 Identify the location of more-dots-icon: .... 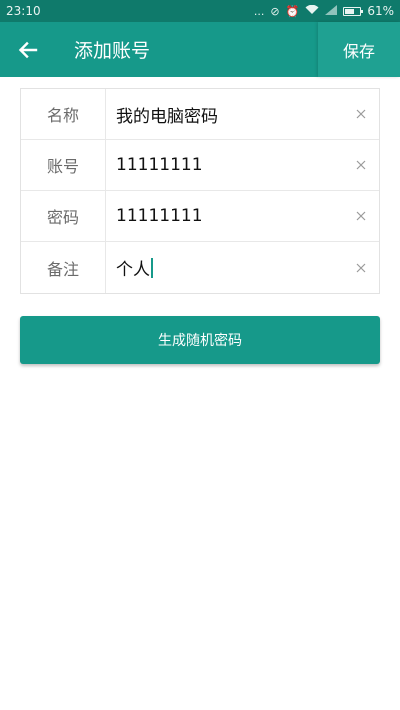
(259, 11).